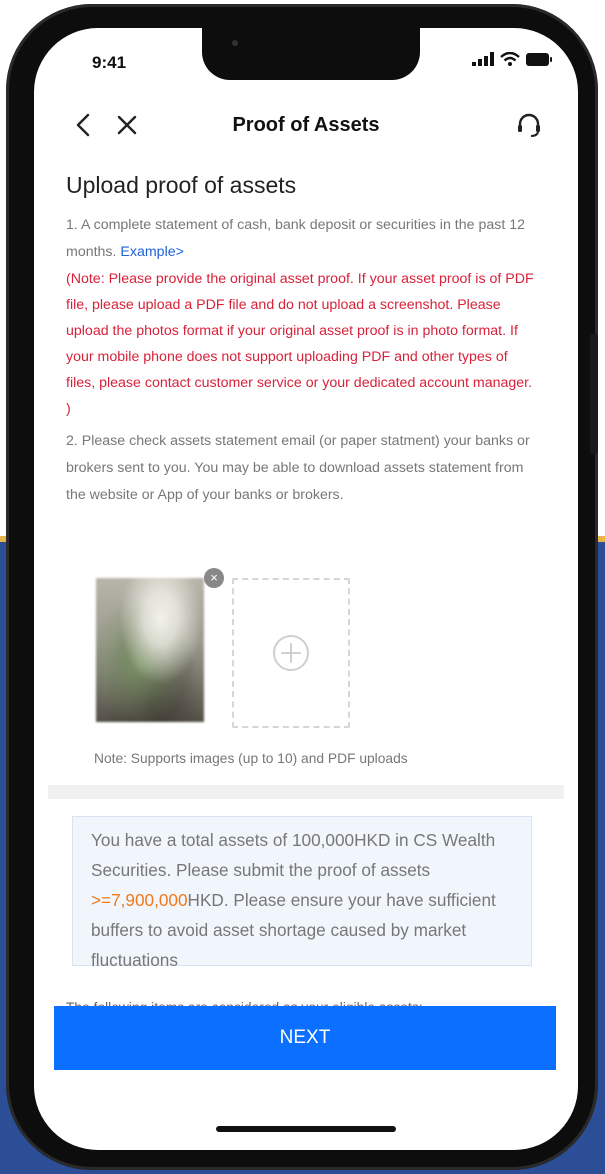  I want to click on uploaded-image-thumbnail, so click(150, 650).